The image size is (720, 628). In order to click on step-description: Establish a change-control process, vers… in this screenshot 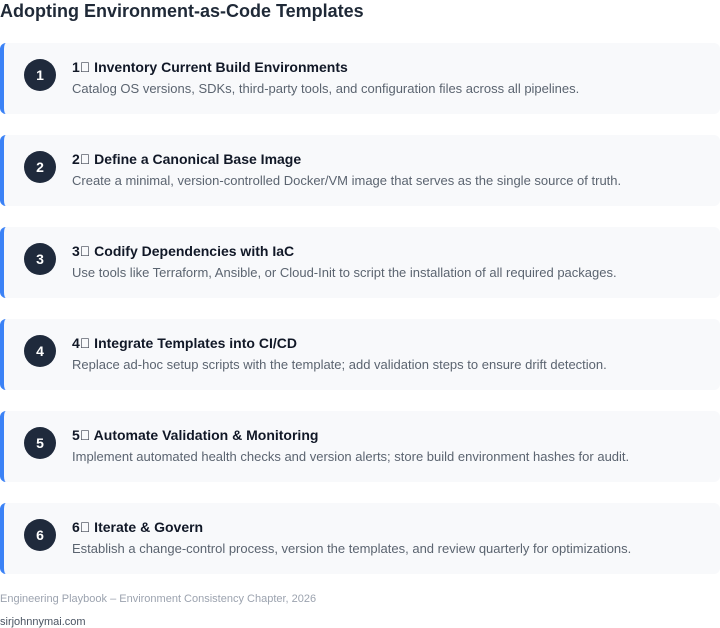, I will do `click(352, 548)`.